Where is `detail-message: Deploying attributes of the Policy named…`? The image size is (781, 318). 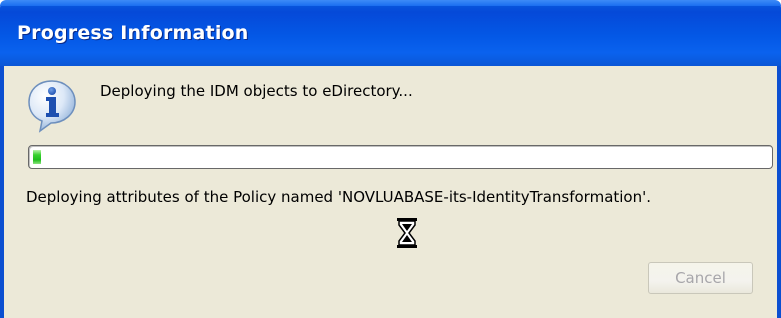
detail-message: Deploying attributes of the Policy named… is located at coordinates (339, 197).